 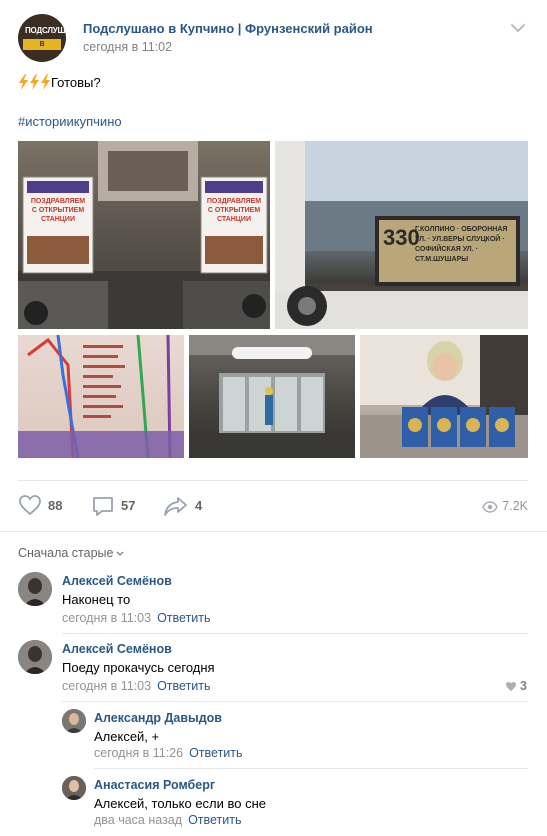 What do you see at coordinates (127, 47) in the screenshot?
I see `post-date-link: сегодня в 11:02` at bounding box center [127, 47].